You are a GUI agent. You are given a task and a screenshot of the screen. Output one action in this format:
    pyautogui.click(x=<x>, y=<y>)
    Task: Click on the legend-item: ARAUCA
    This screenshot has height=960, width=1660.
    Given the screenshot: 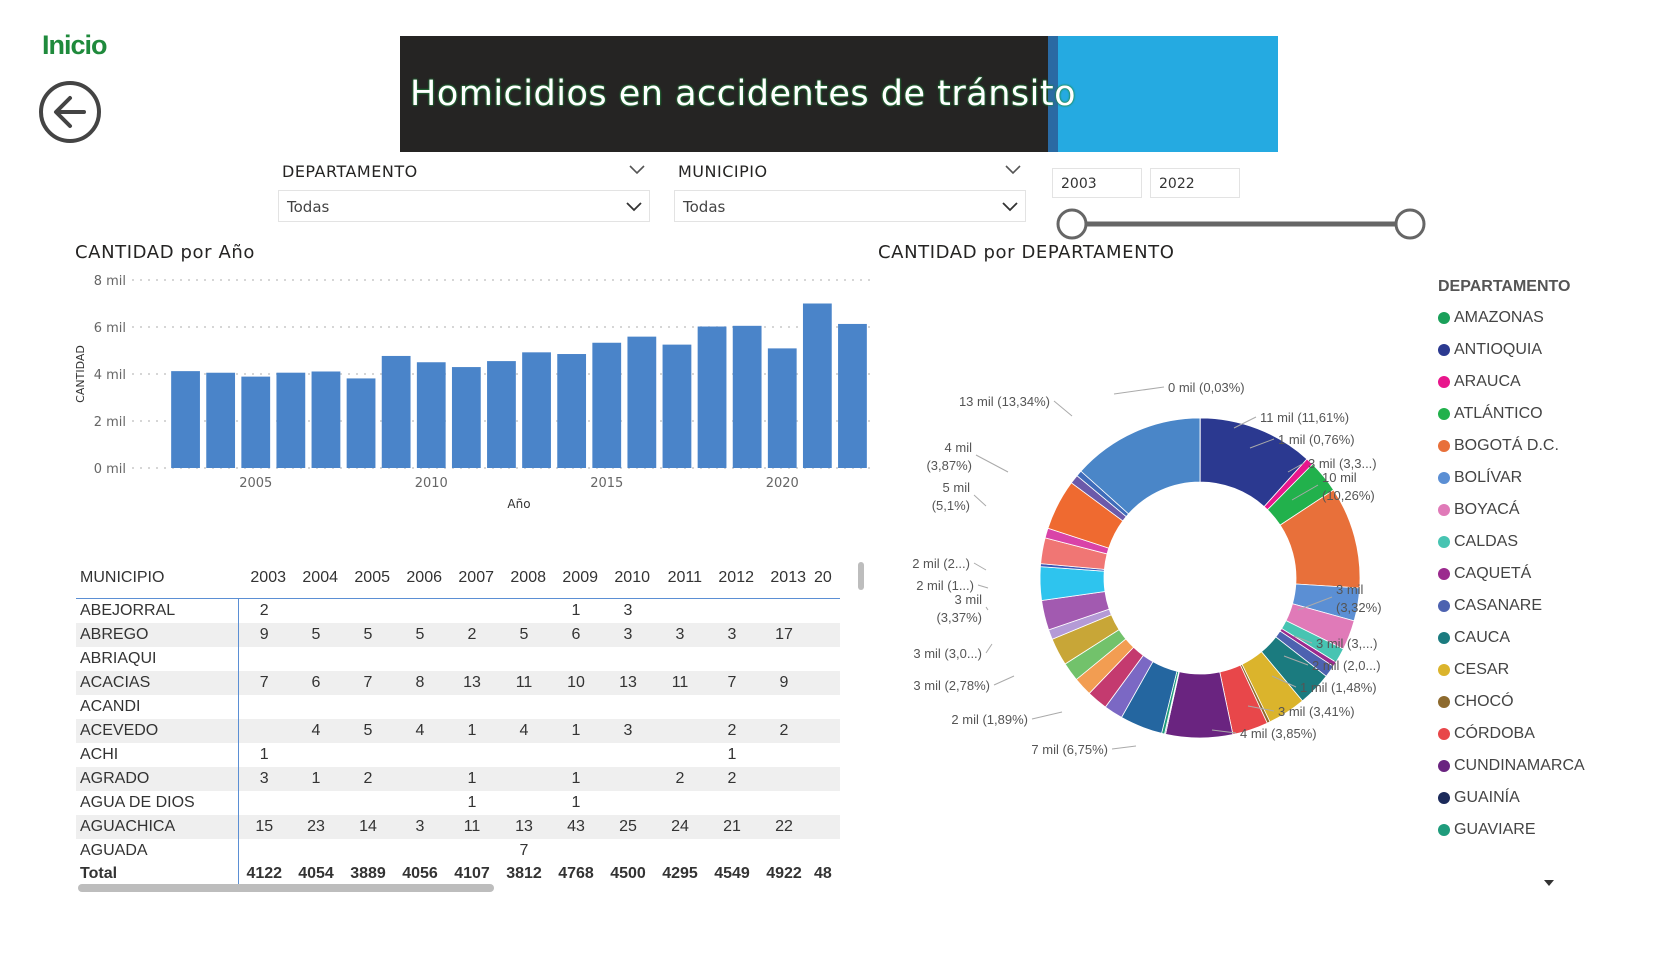 What is the action you would take?
    pyautogui.click(x=1549, y=382)
    